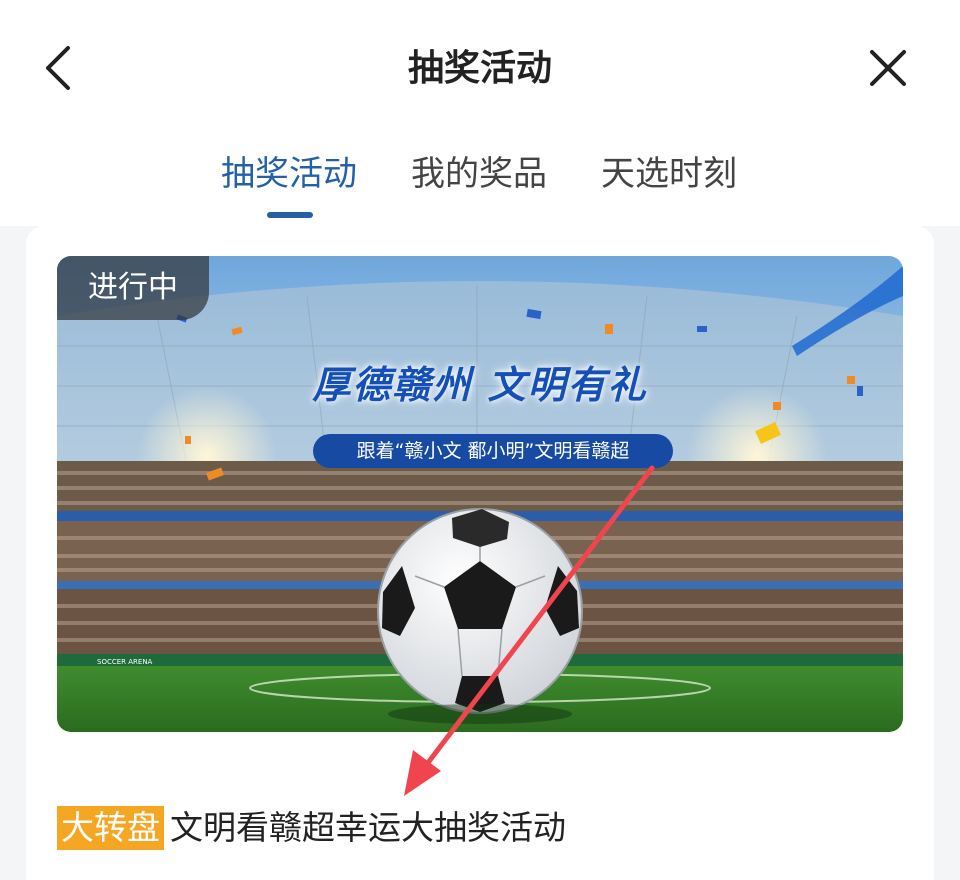 This screenshot has width=960, height=880. What do you see at coordinates (479, 68) in the screenshot?
I see `page-title: 抽奖活动` at bounding box center [479, 68].